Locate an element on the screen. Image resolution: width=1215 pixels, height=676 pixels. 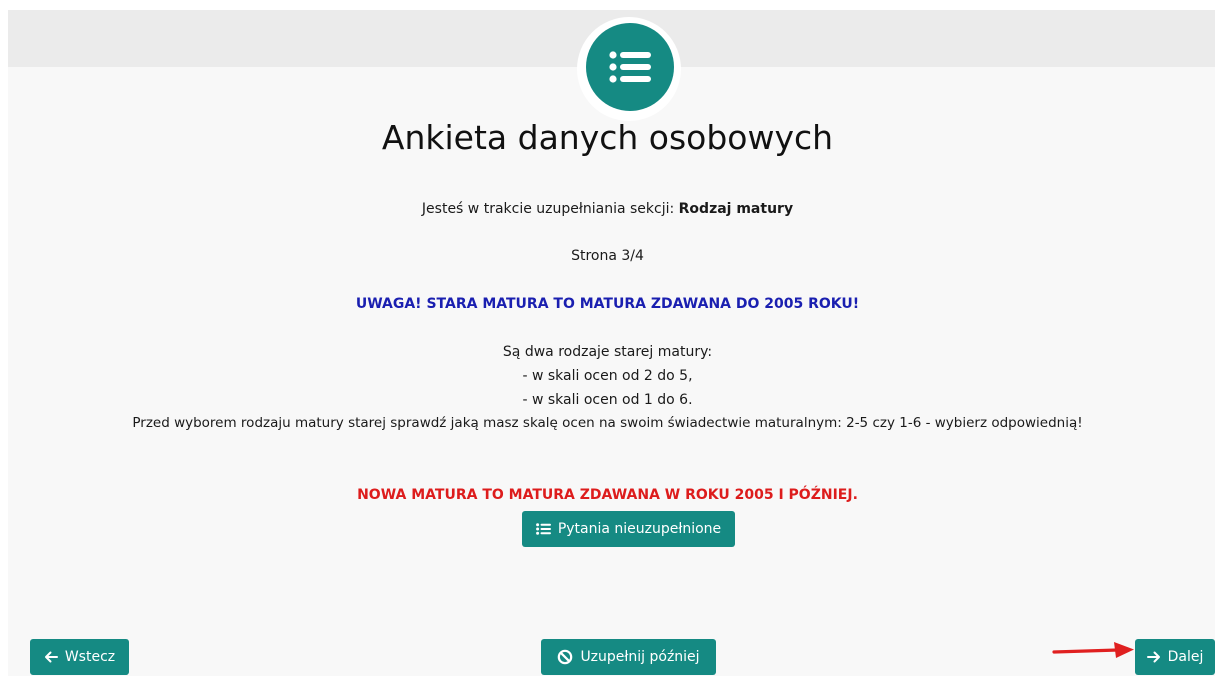
info-line-1: Są dwa rodzaje starej matury: is located at coordinates (607, 352).